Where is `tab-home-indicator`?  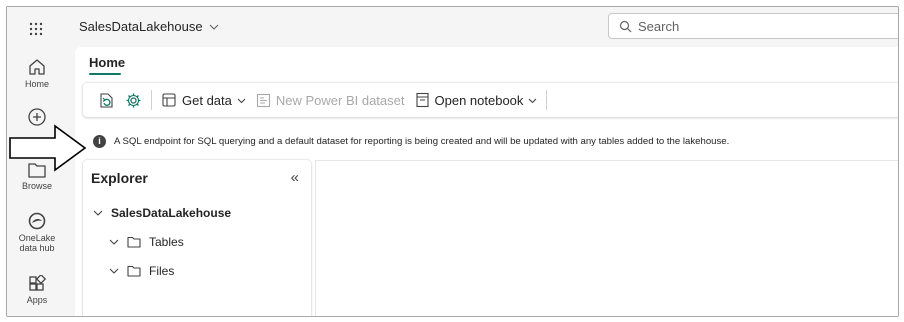 tab-home-indicator is located at coordinates (105, 74).